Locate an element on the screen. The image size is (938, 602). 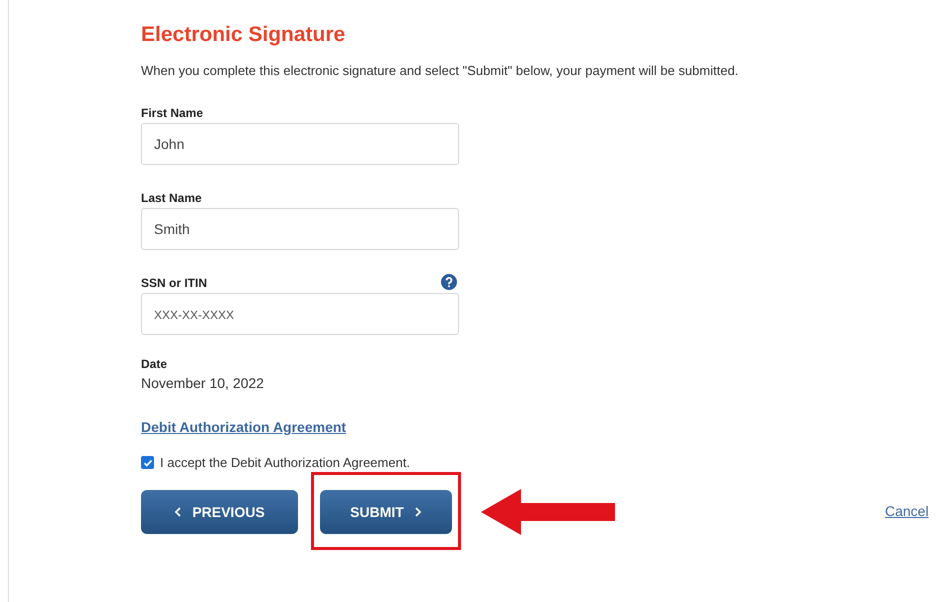
arrow-icon is located at coordinates (548, 512).